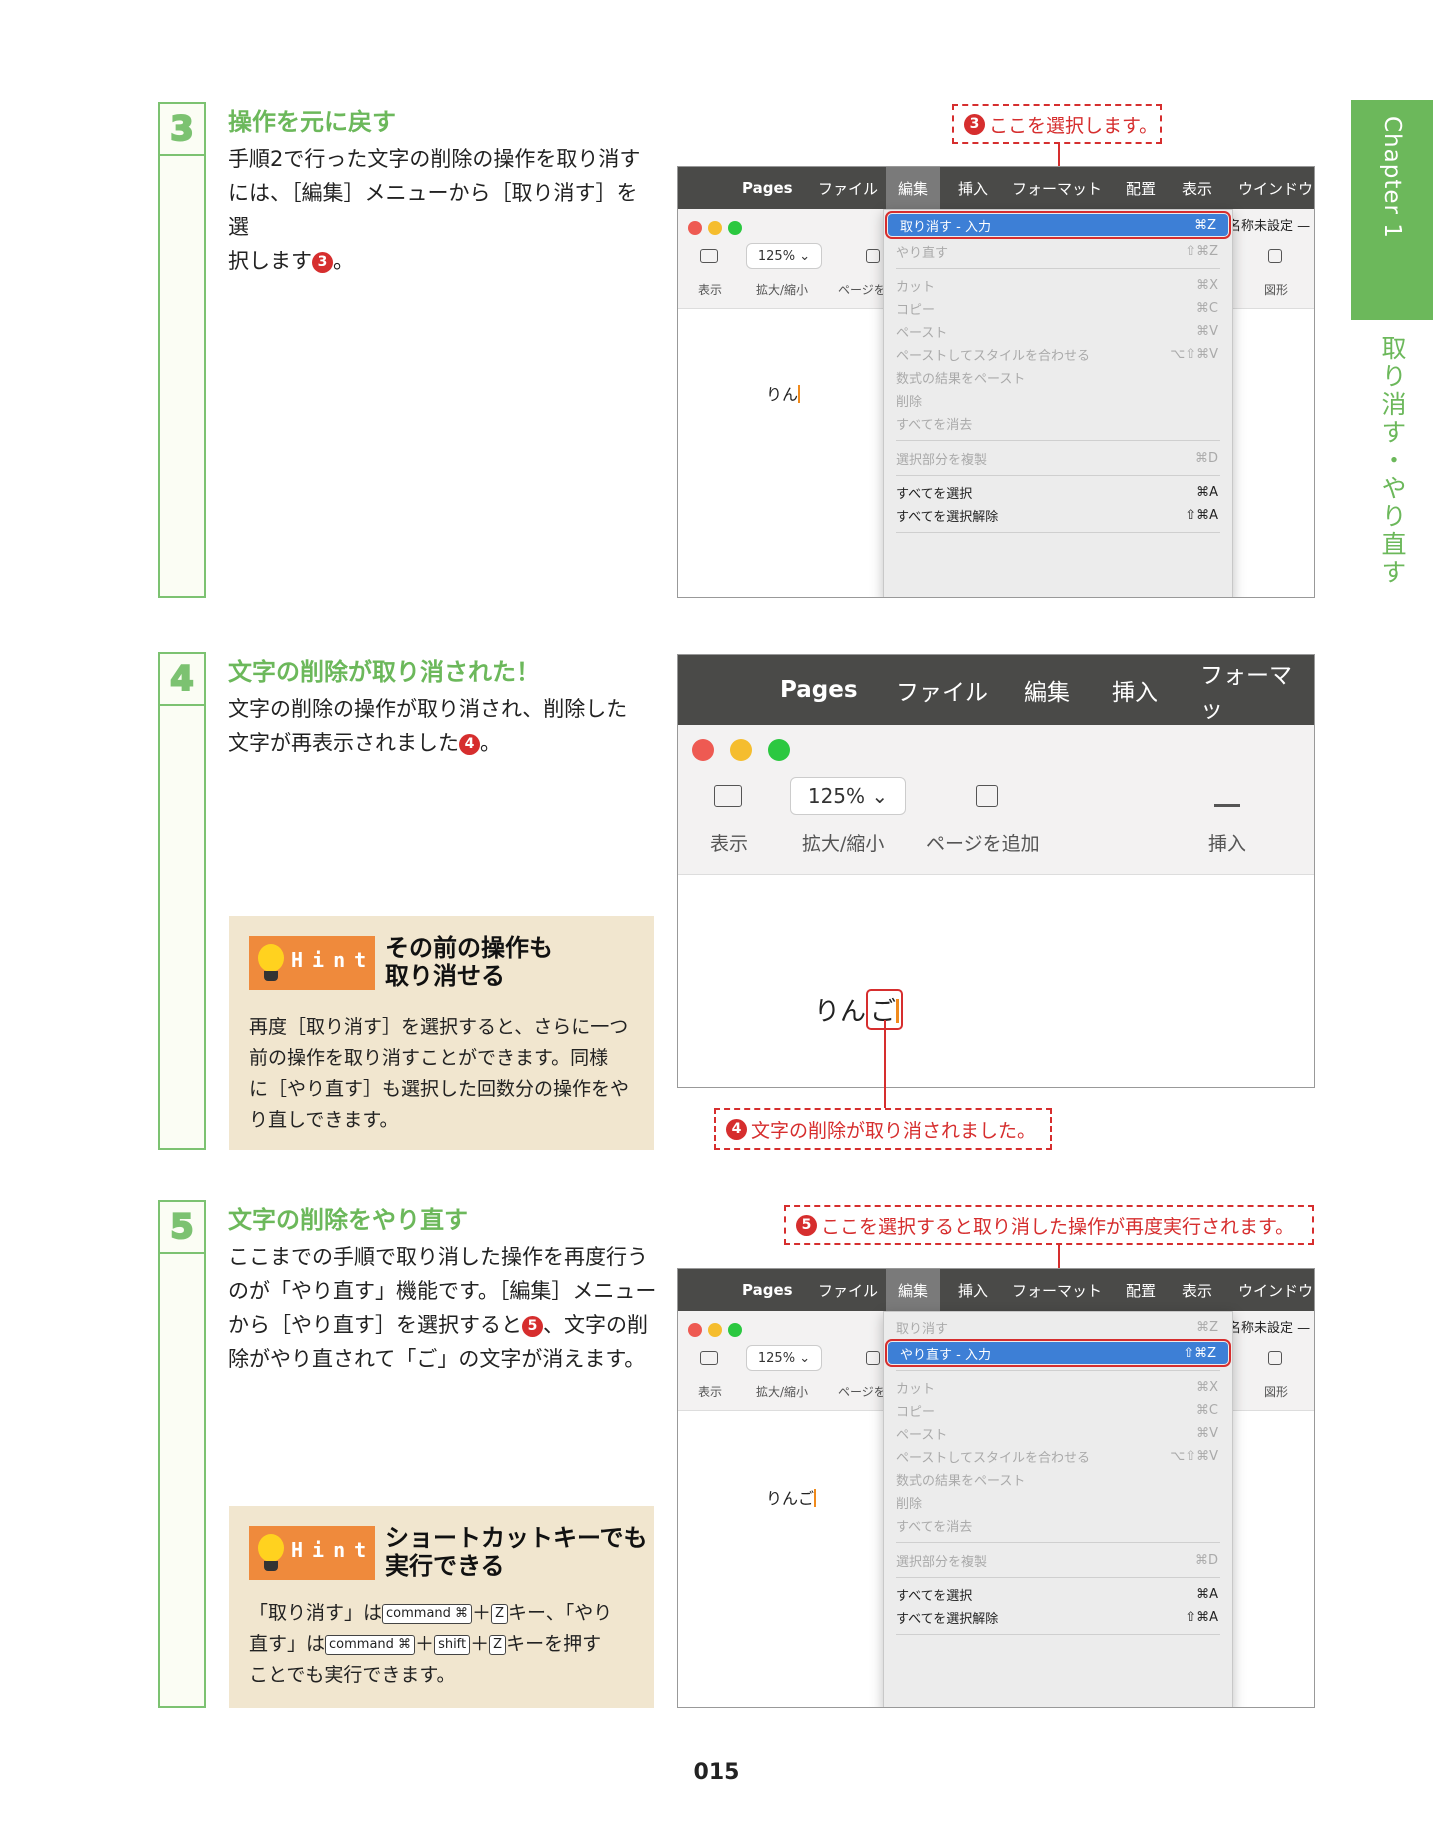 The height and width of the screenshot is (1843, 1433). Describe the element at coordinates (452, 1645) in the screenshot. I see `key-shift: shift` at that location.